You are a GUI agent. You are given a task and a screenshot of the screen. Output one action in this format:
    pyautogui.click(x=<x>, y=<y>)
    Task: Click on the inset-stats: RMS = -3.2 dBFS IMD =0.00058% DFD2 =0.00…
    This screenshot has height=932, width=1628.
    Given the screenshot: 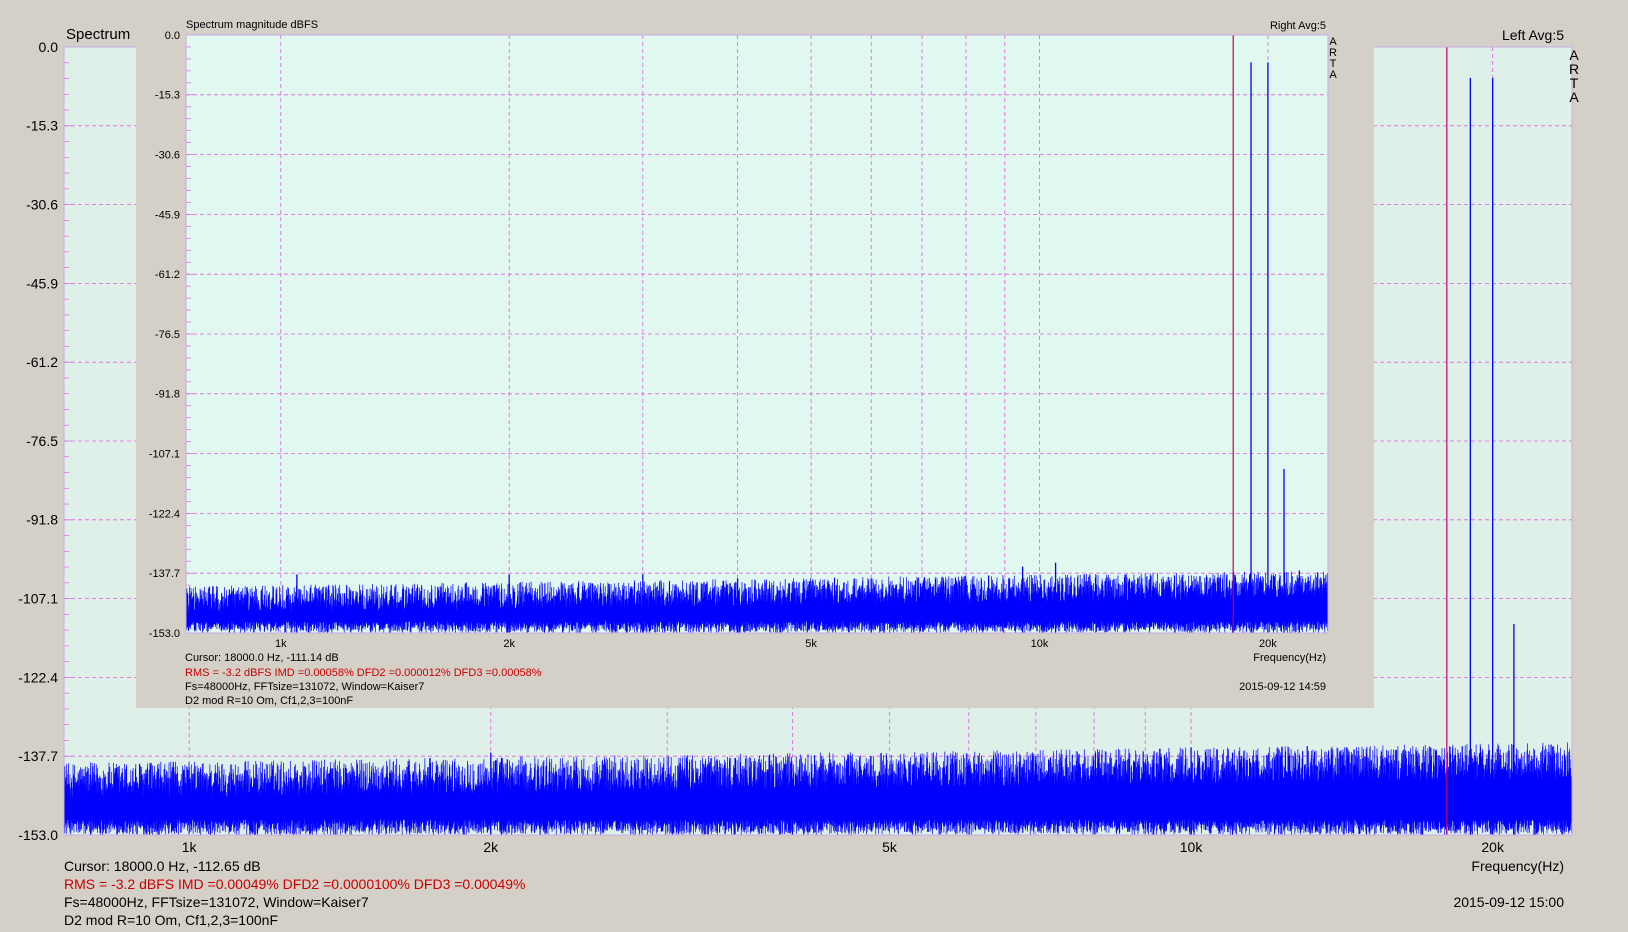 What is the action you would take?
    pyautogui.click(x=363, y=673)
    